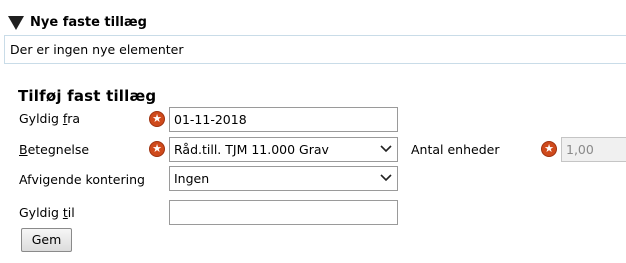 The height and width of the screenshot is (263, 626). Describe the element at coordinates (455, 149) in the screenshot. I see `antal-enheder-label: Antal enheder` at that location.